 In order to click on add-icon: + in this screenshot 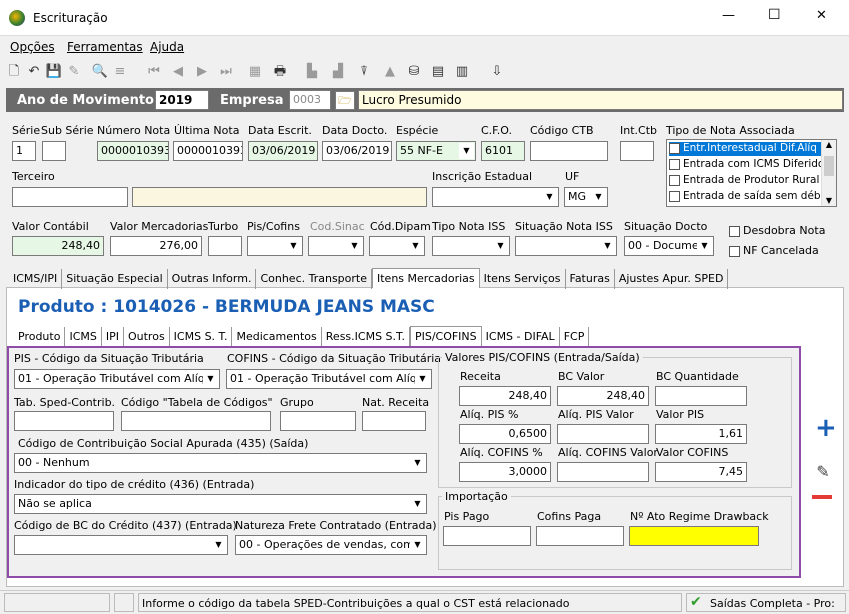, I will do `click(826, 428)`.